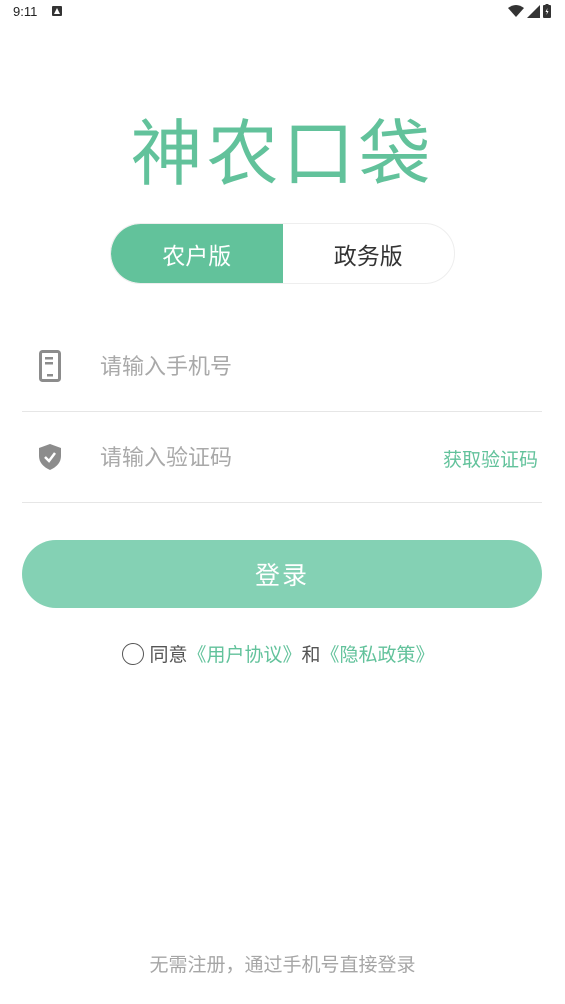 The image size is (565, 1004). What do you see at coordinates (282, 12) in the screenshot?
I see `status-bar: 9:11` at bounding box center [282, 12].